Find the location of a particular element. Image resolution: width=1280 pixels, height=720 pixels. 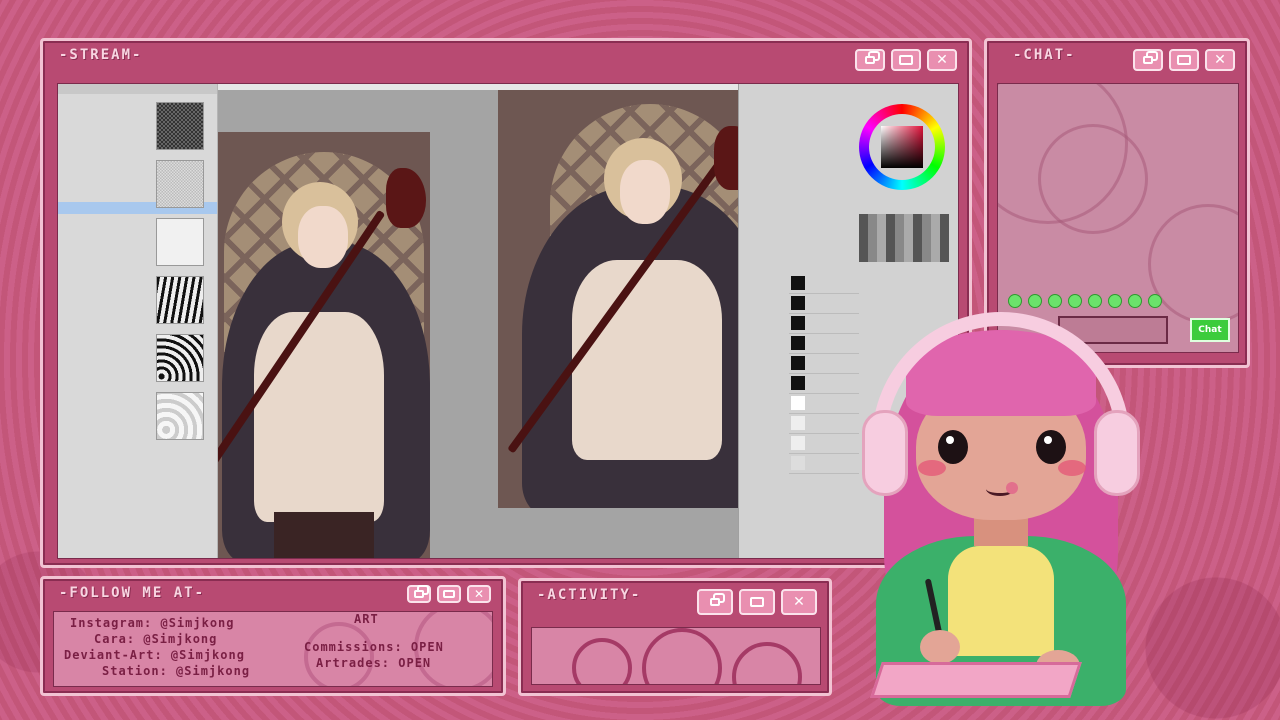

activity-title: -ACTIVITY- is located at coordinates (589, 595).